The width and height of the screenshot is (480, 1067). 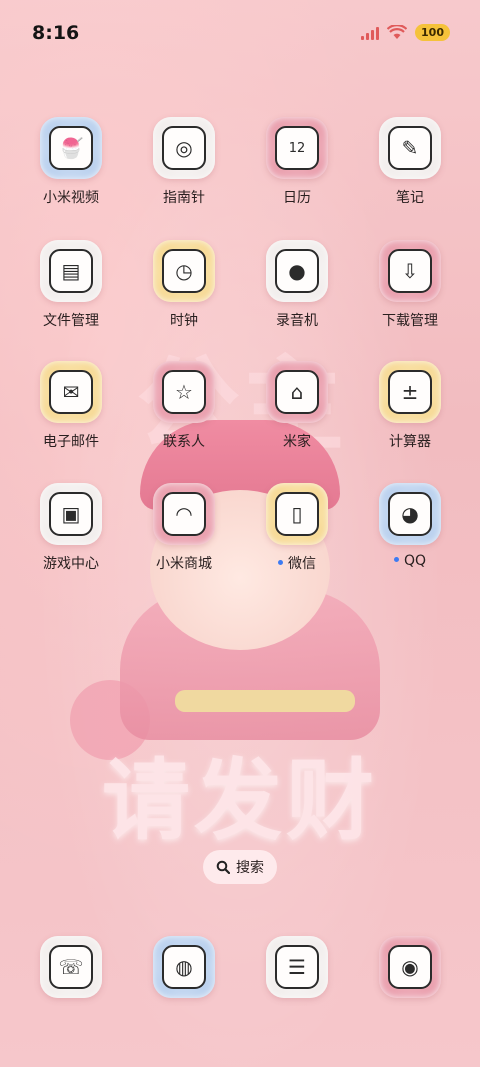 What do you see at coordinates (432, 32) in the screenshot?
I see `battery-icon: 100` at bounding box center [432, 32].